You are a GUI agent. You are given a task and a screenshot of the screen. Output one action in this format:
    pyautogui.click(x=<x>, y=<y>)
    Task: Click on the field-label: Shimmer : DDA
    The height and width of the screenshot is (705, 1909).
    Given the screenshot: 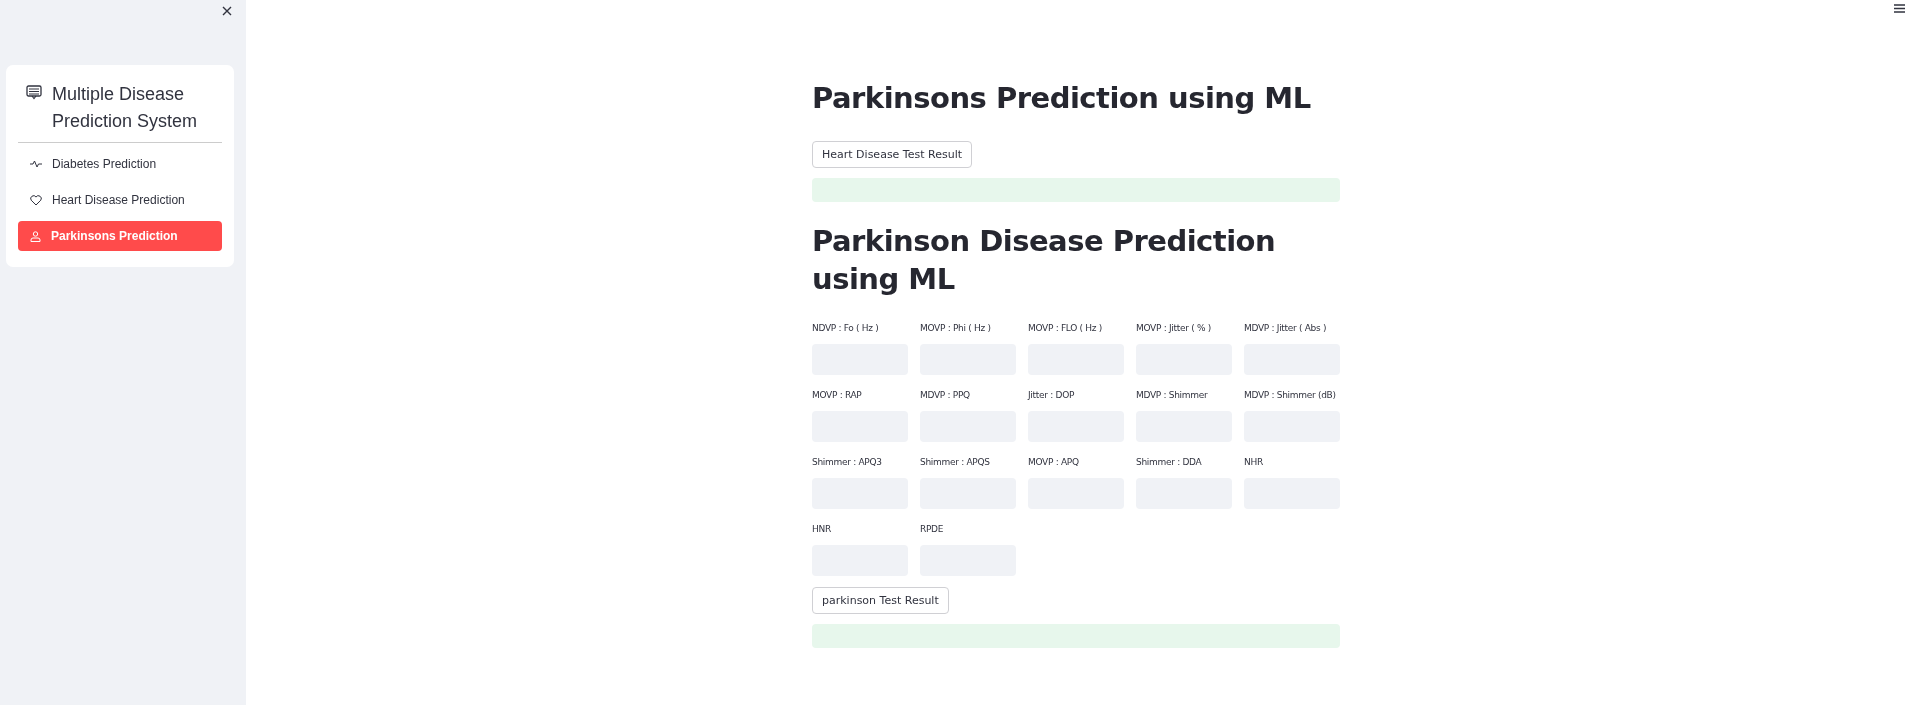 What is the action you would take?
    pyautogui.click(x=1169, y=462)
    